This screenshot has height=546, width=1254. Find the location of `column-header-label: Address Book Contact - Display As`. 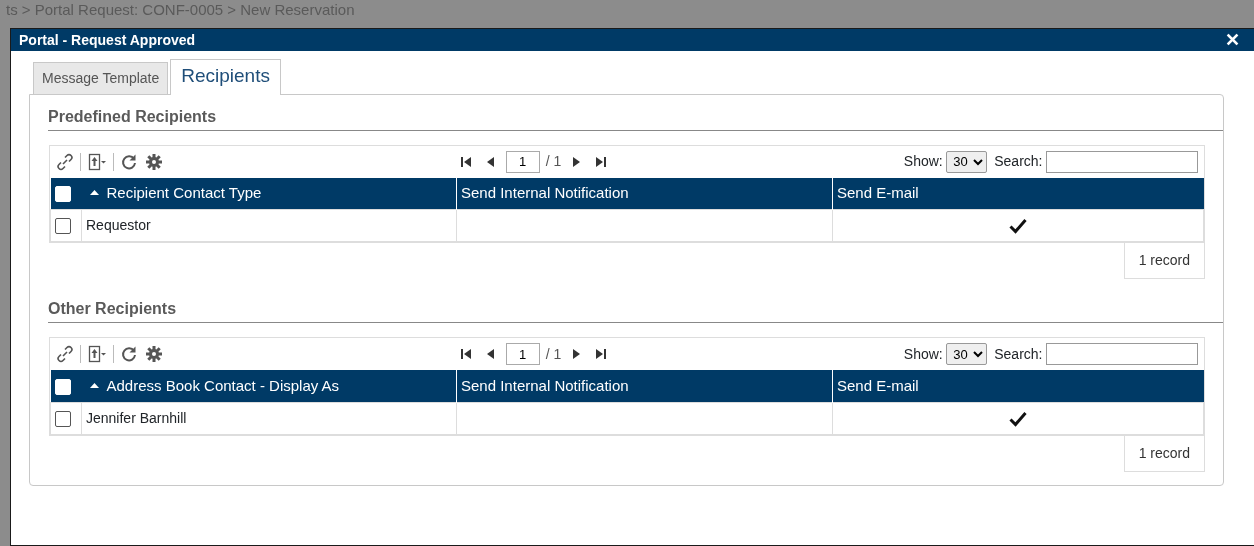

column-header-label: Address Book Contact - Display As is located at coordinates (223, 385).